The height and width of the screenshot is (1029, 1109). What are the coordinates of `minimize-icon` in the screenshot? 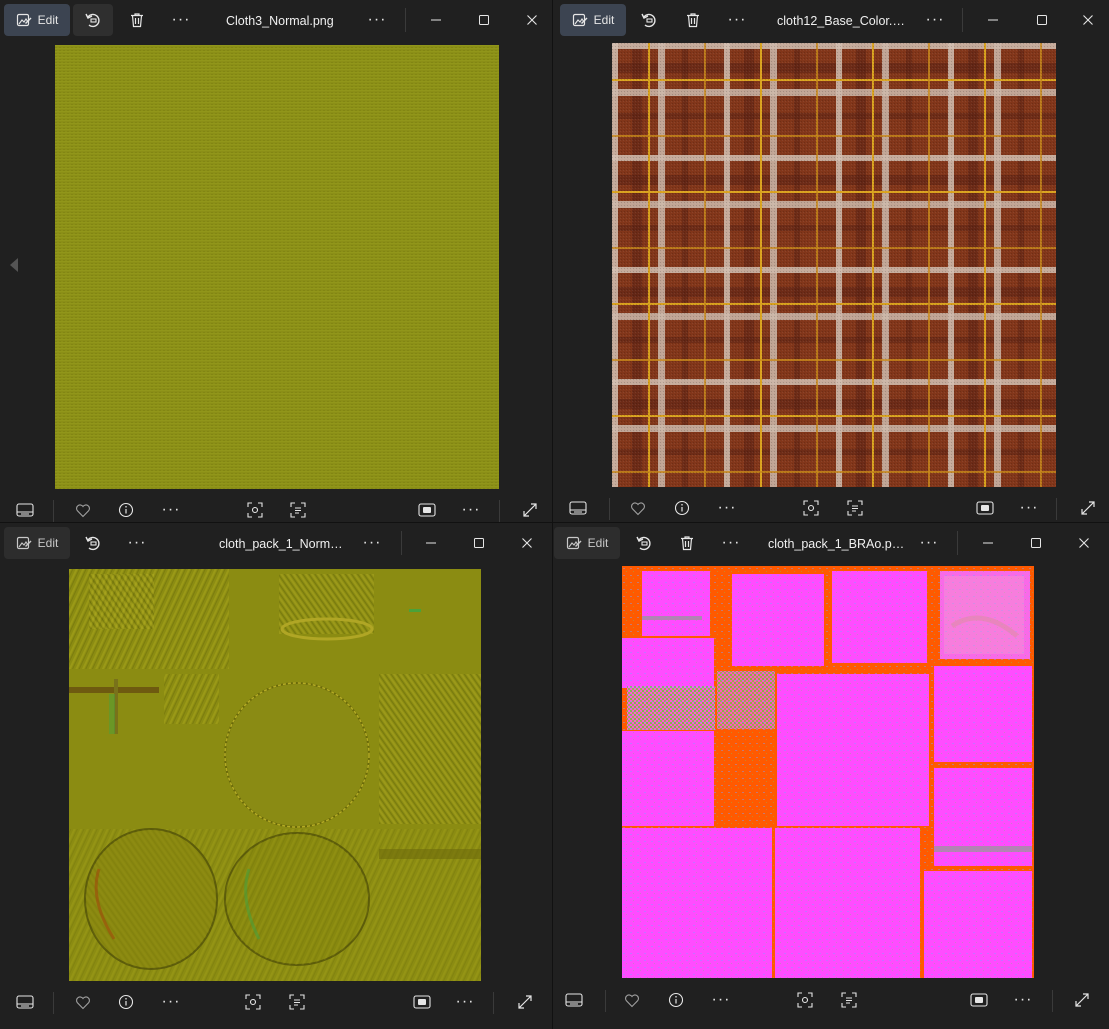 It's located at (993, 20).